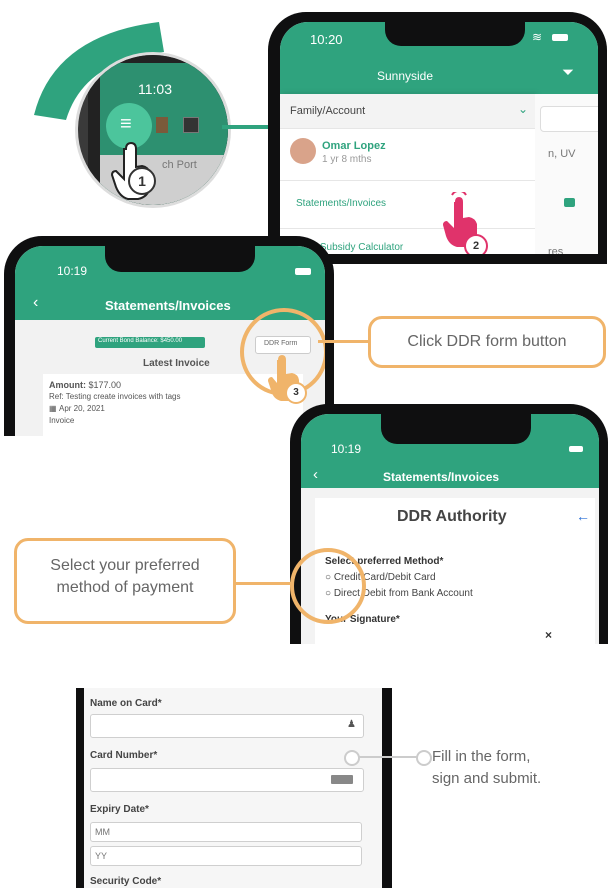  Describe the element at coordinates (523, 109) in the screenshot. I see `chevron-down-icon: ⌄` at that location.